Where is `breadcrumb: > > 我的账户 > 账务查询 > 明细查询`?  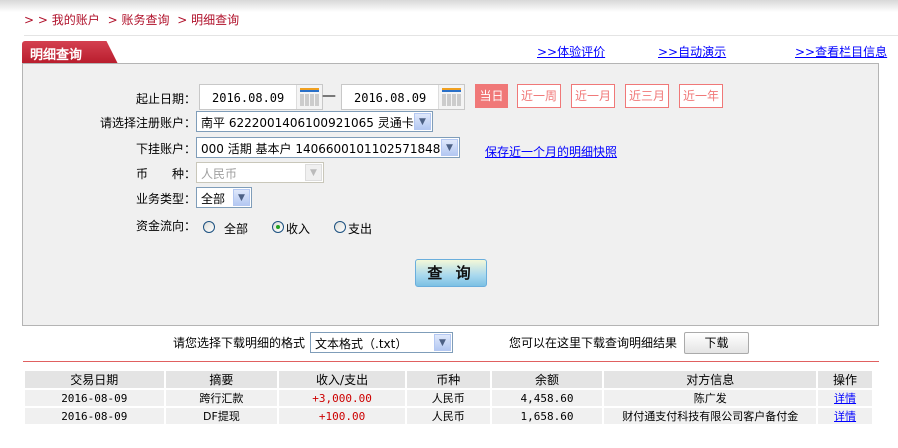 breadcrumb: > > 我的账户 > 账务查询 > 明细查询 is located at coordinates (133, 19).